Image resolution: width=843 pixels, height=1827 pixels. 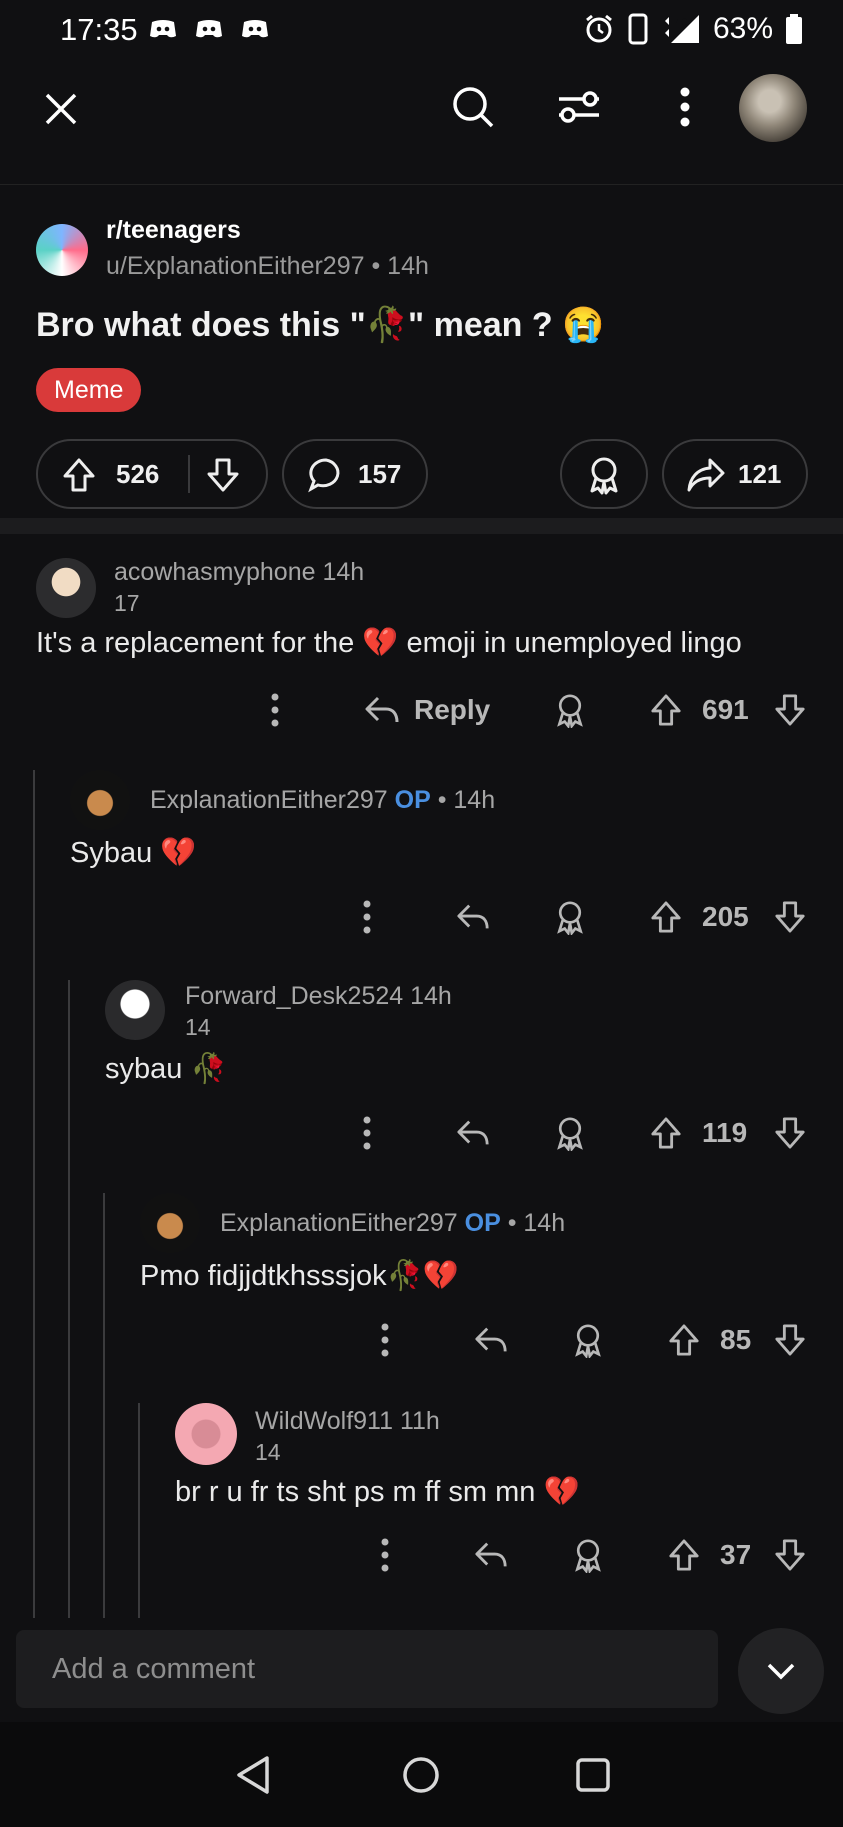 I want to click on post-share-count: 121, so click(x=760, y=474).